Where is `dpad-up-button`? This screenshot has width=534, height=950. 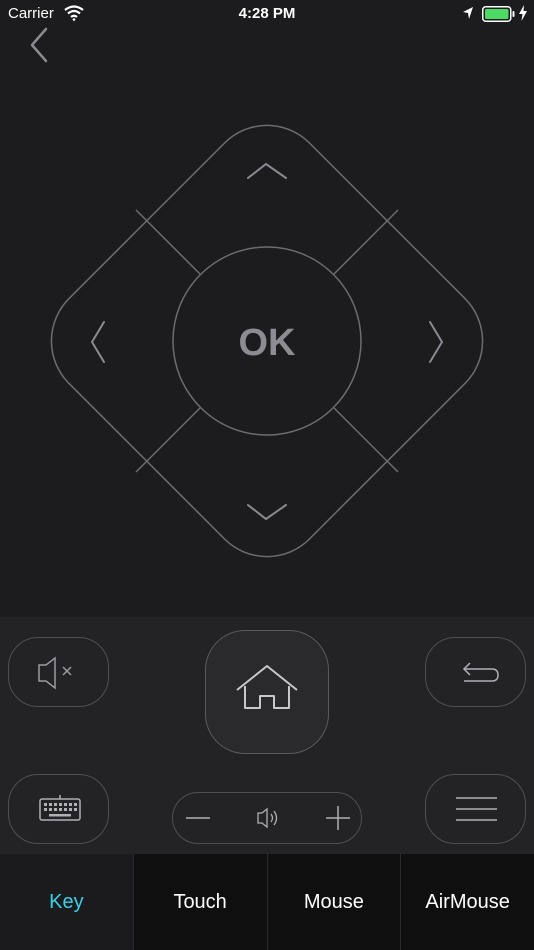
dpad-up-button is located at coordinates (267, 170).